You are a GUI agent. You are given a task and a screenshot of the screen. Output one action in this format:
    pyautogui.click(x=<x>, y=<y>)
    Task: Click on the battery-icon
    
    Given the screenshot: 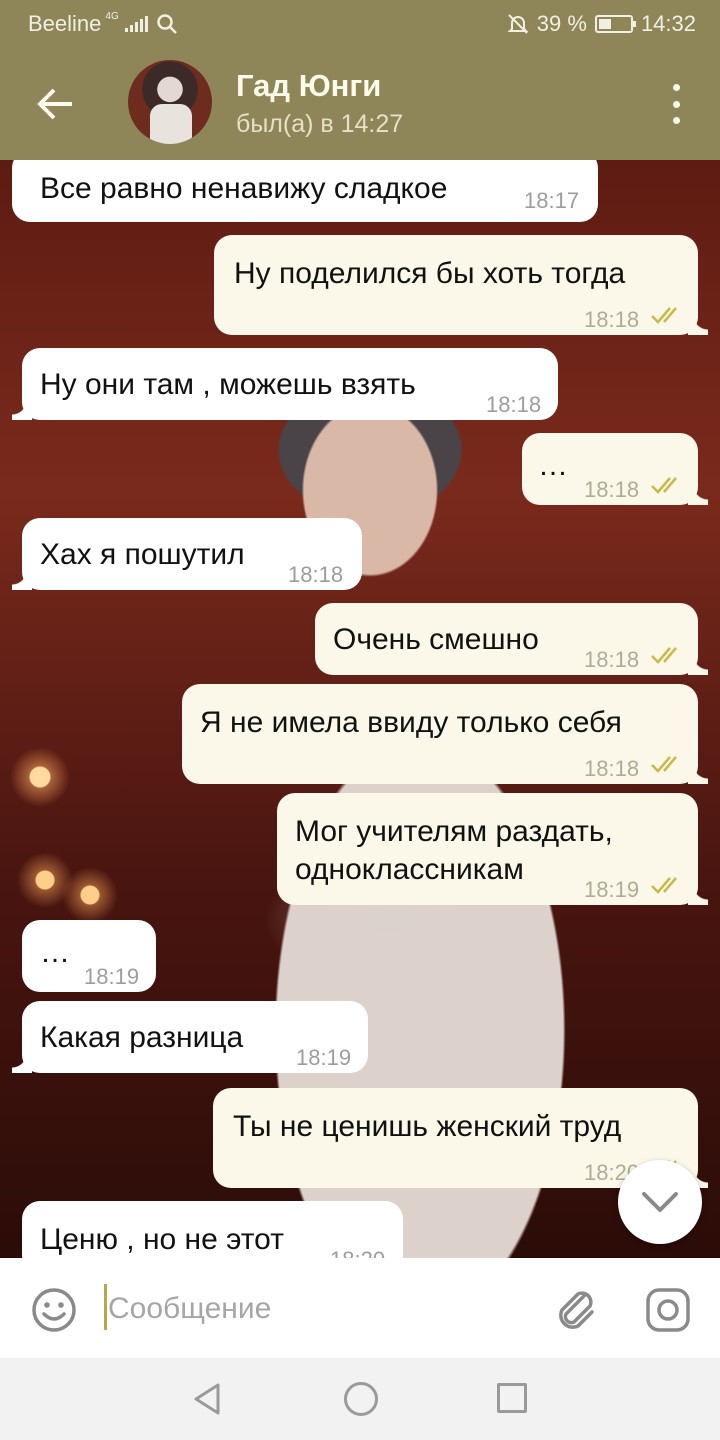 What is the action you would take?
    pyautogui.click(x=615, y=24)
    